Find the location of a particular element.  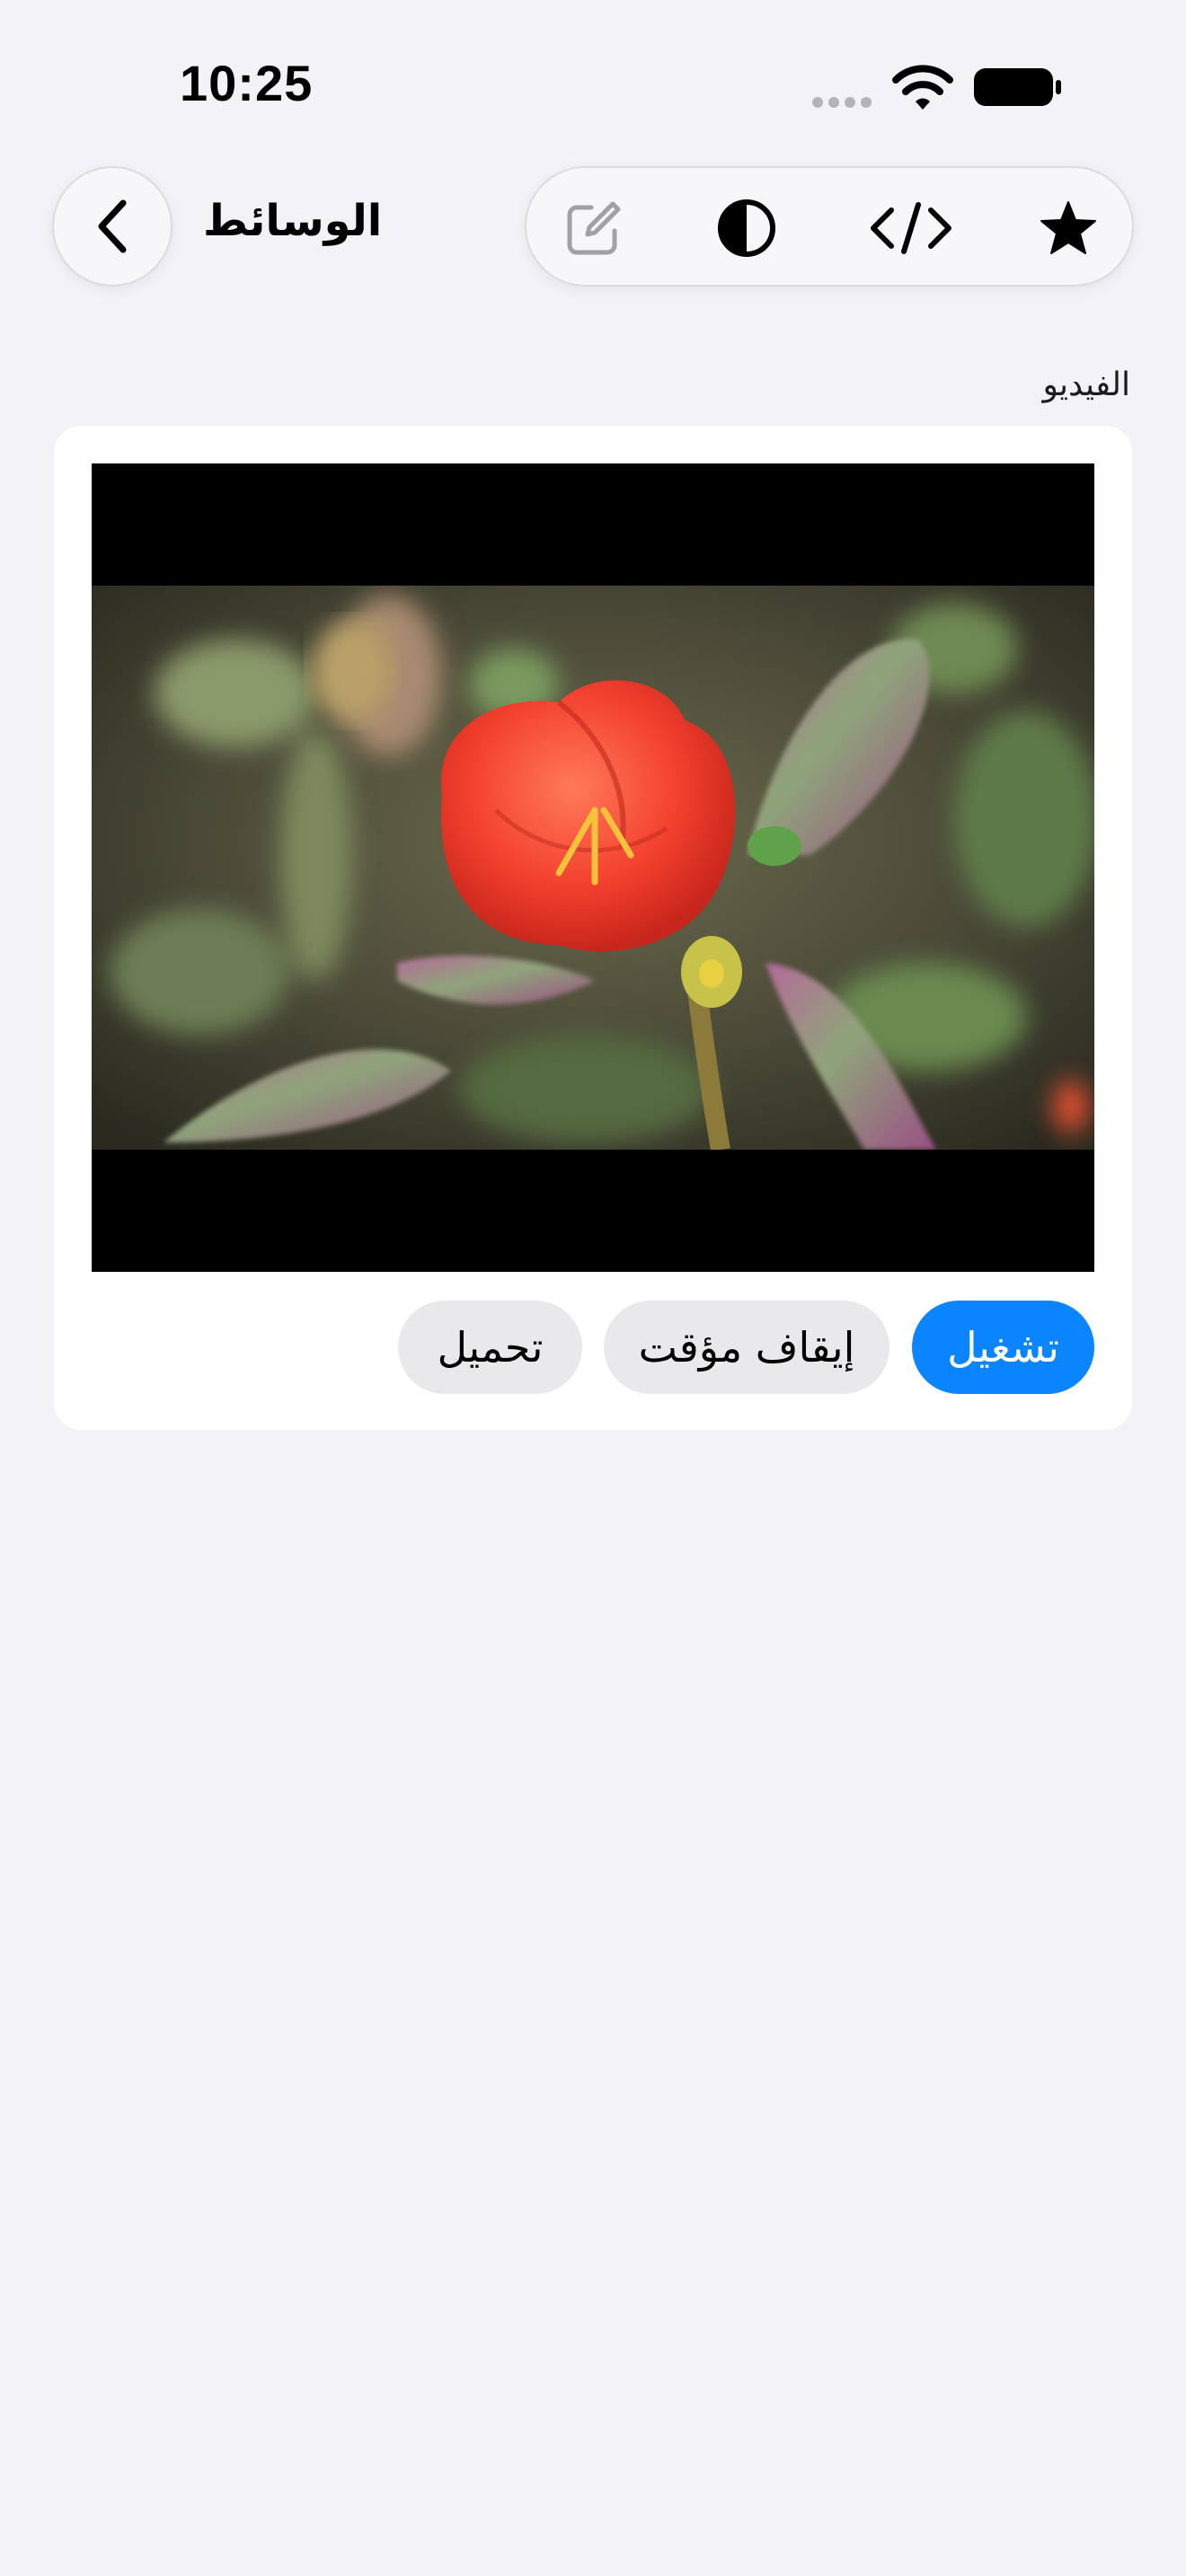

favorite-button is located at coordinates (1068, 228).